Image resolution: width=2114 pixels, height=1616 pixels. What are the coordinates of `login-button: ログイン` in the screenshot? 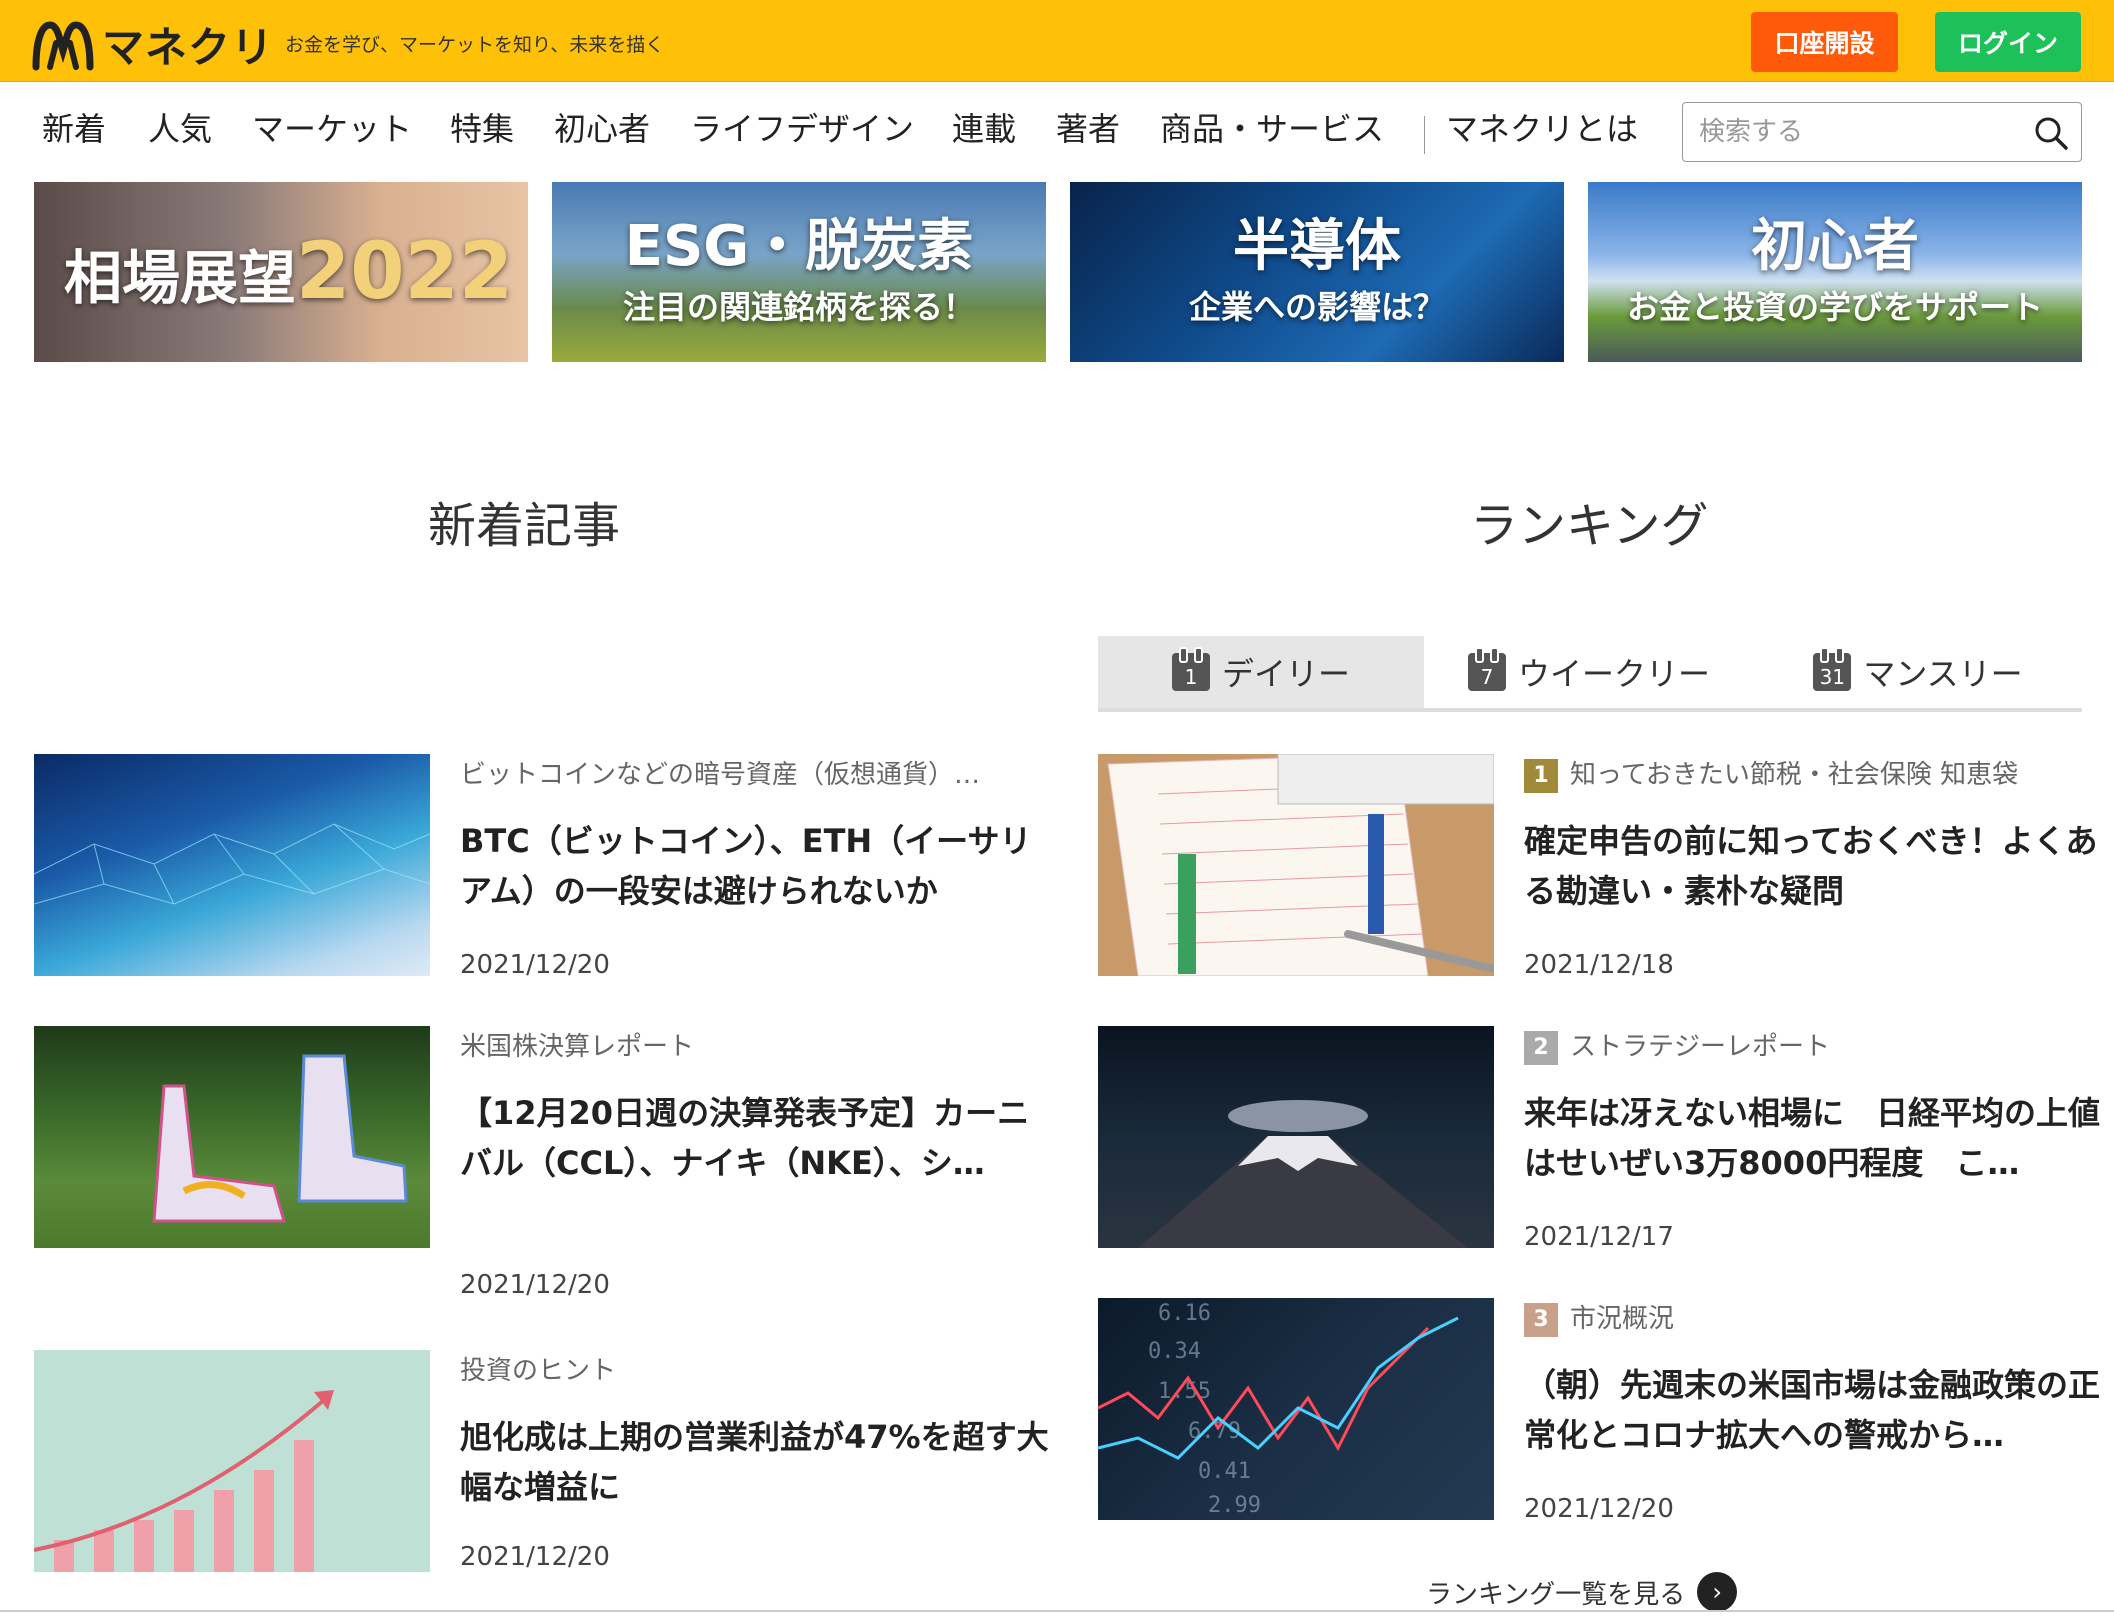 It's located at (2008, 42).